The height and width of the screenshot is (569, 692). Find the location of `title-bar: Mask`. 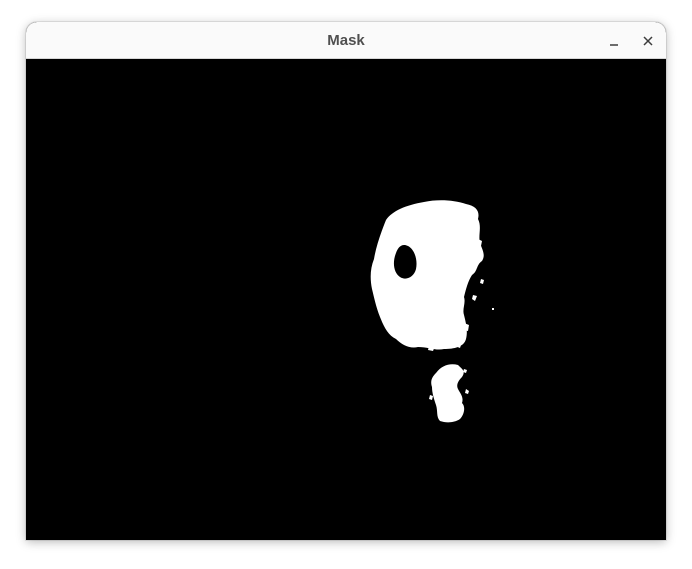

title-bar: Mask is located at coordinates (346, 40).